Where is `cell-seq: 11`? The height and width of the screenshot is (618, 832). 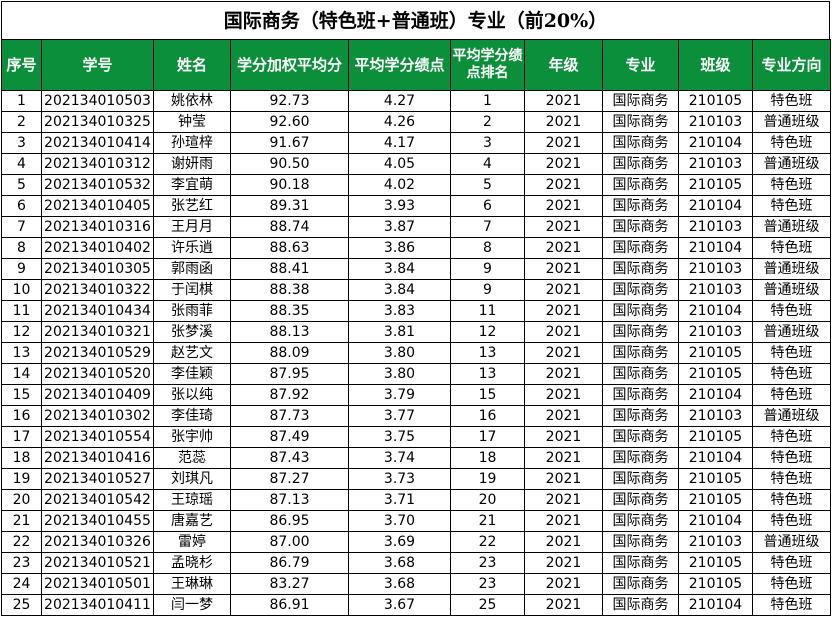
cell-seq: 11 is located at coordinates (21, 311).